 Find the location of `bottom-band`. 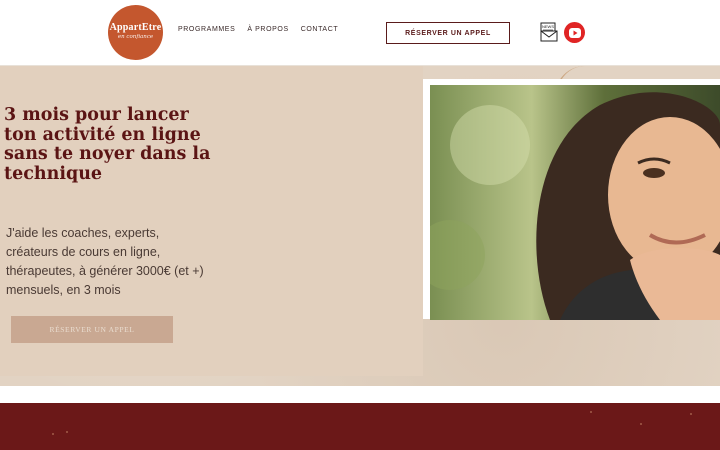

bottom-band is located at coordinates (360, 426).